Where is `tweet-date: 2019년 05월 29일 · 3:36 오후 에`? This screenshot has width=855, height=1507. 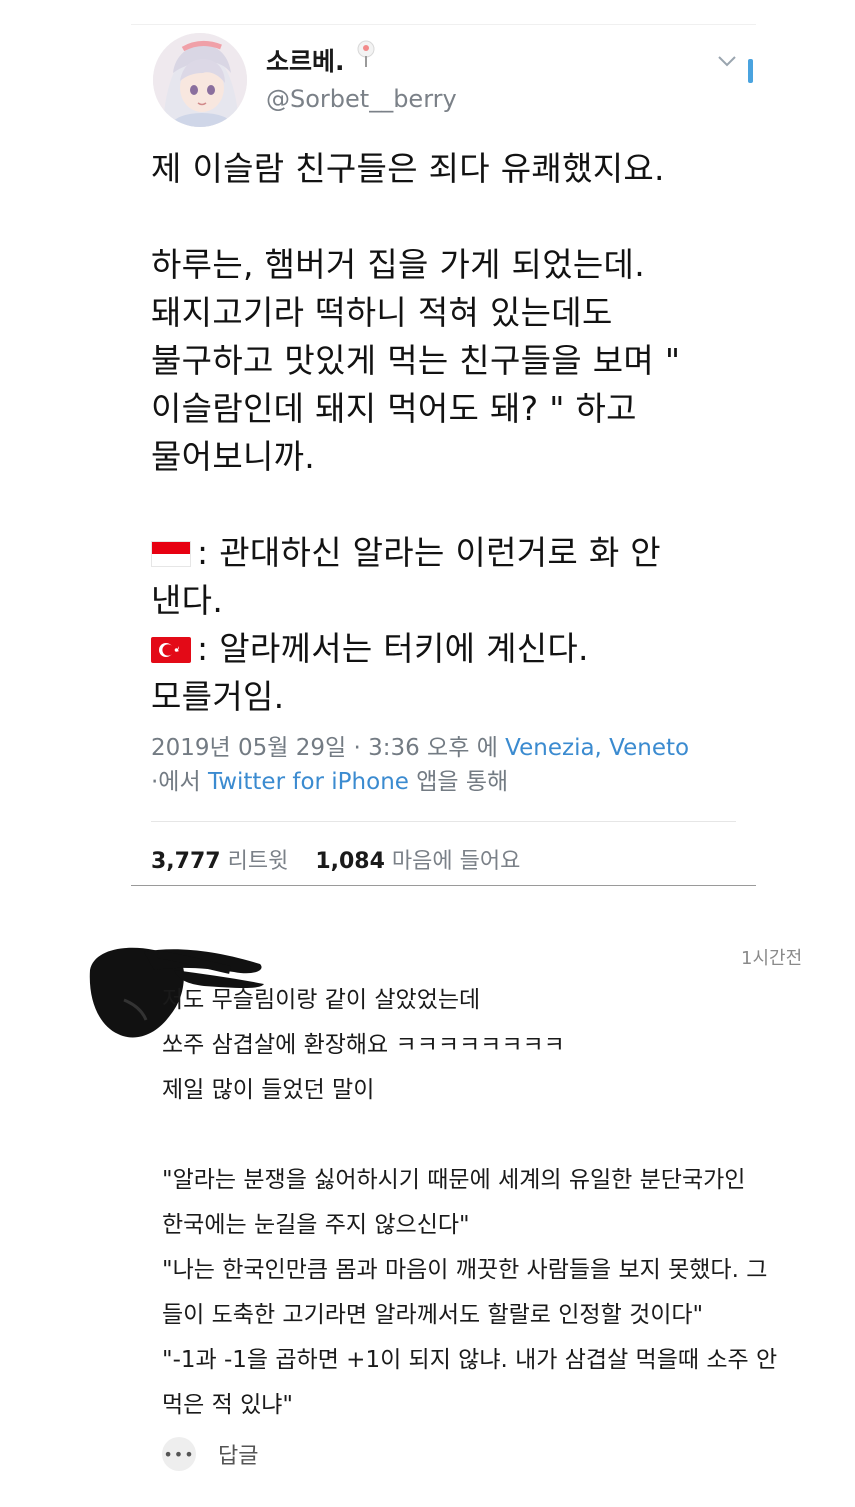 tweet-date: 2019년 05월 29일 · 3:36 오후 에 is located at coordinates (328, 748).